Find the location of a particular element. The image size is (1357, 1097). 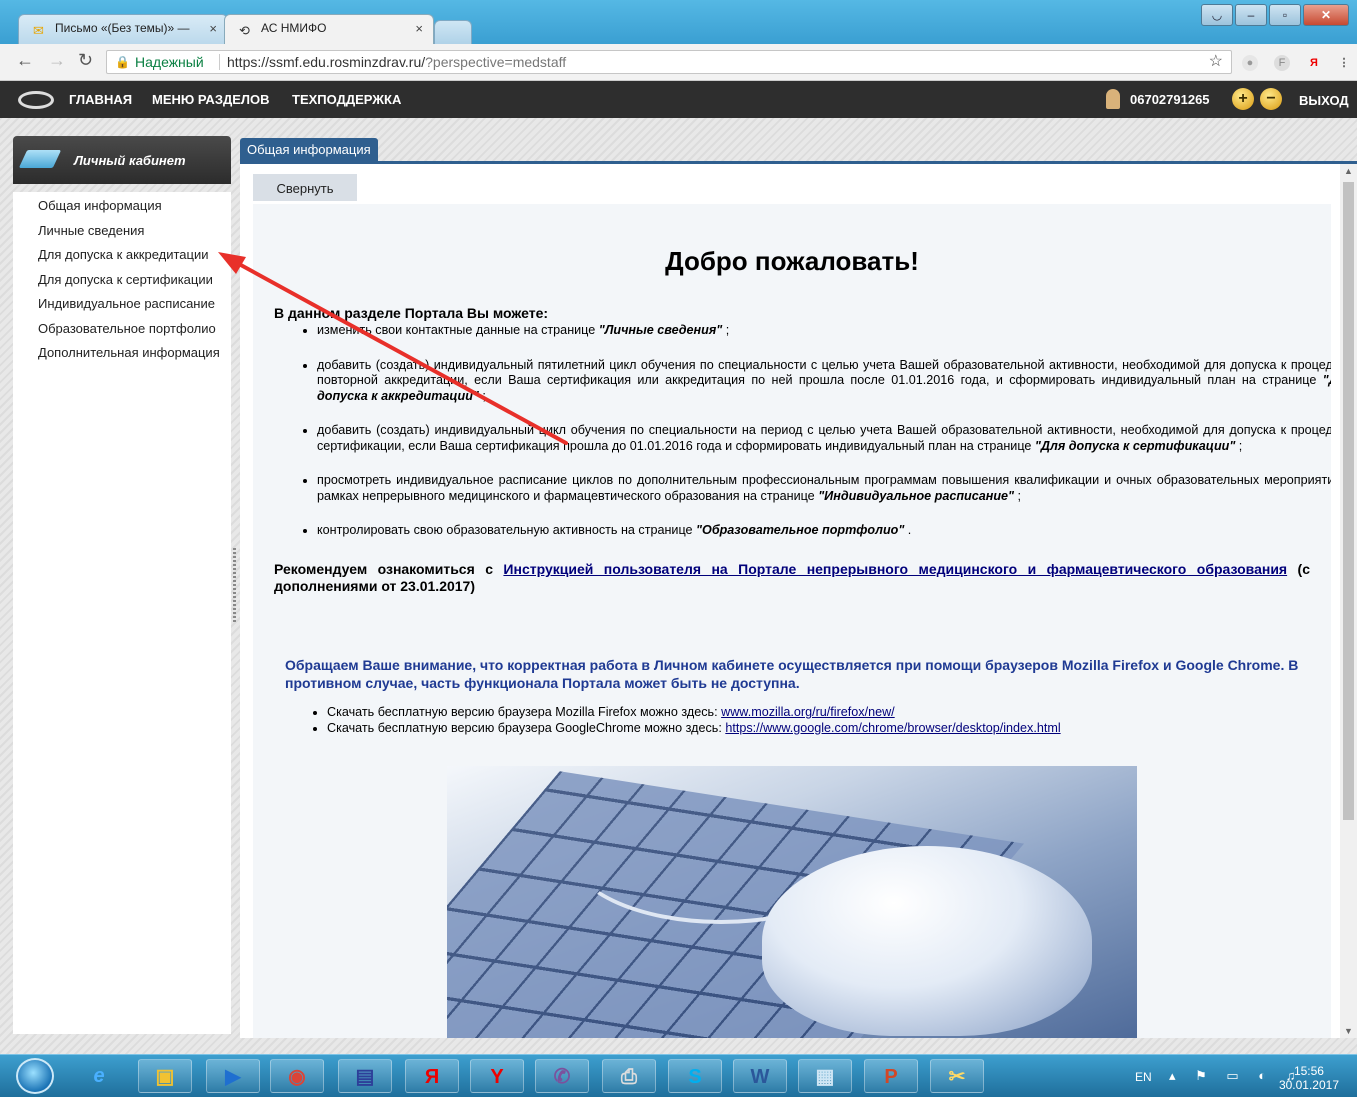

page-reference: "Индивидуальное расписание" is located at coordinates (916, 495).